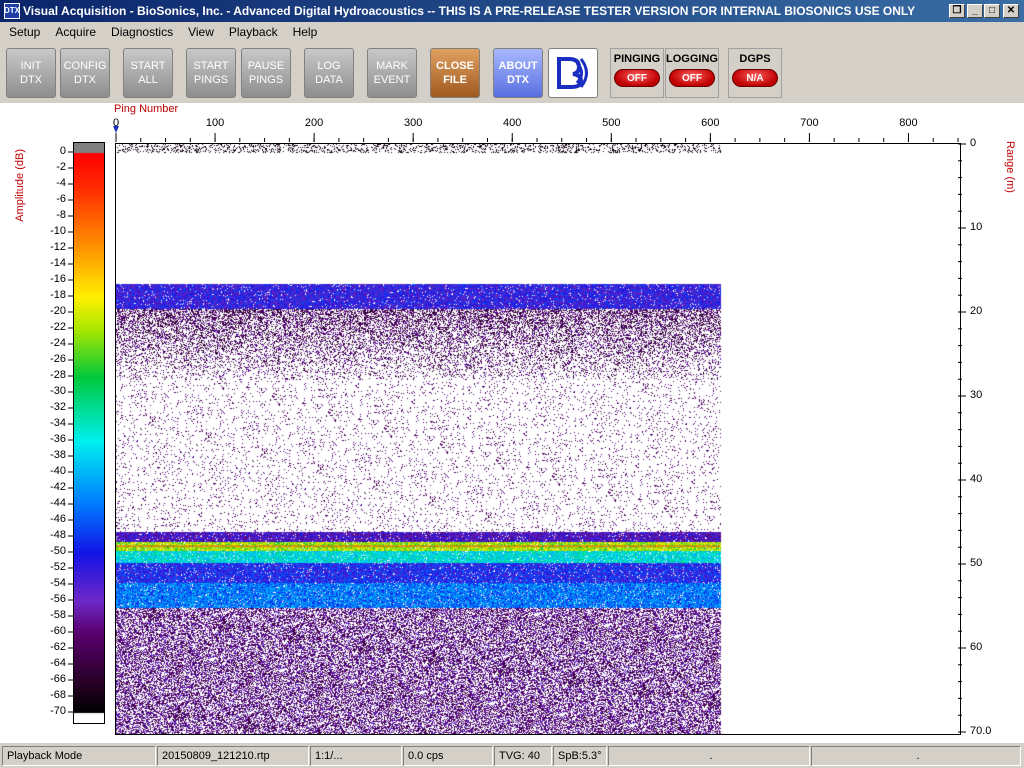 The image size is (1024, 768). Describe the element at coordinates (58, 471) in the screenshot. I see `colorbar-tick-label: -40` at that location.